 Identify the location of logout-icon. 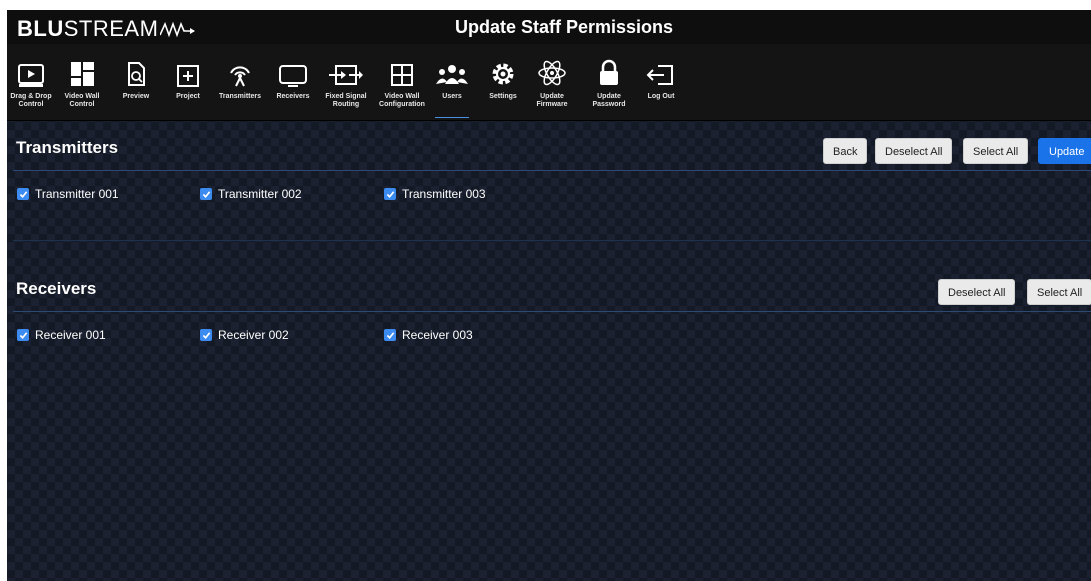
(659, 75).